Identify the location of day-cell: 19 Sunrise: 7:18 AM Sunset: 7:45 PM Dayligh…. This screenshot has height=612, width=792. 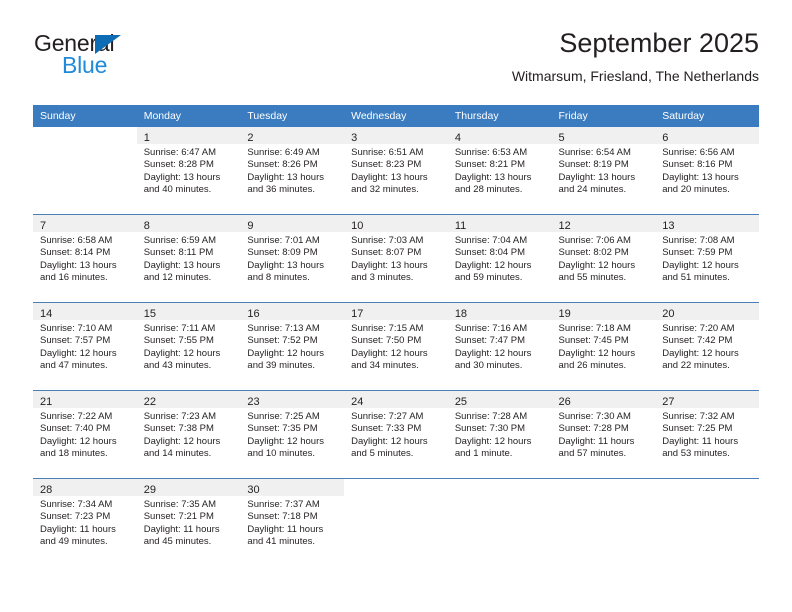
(603, 346).